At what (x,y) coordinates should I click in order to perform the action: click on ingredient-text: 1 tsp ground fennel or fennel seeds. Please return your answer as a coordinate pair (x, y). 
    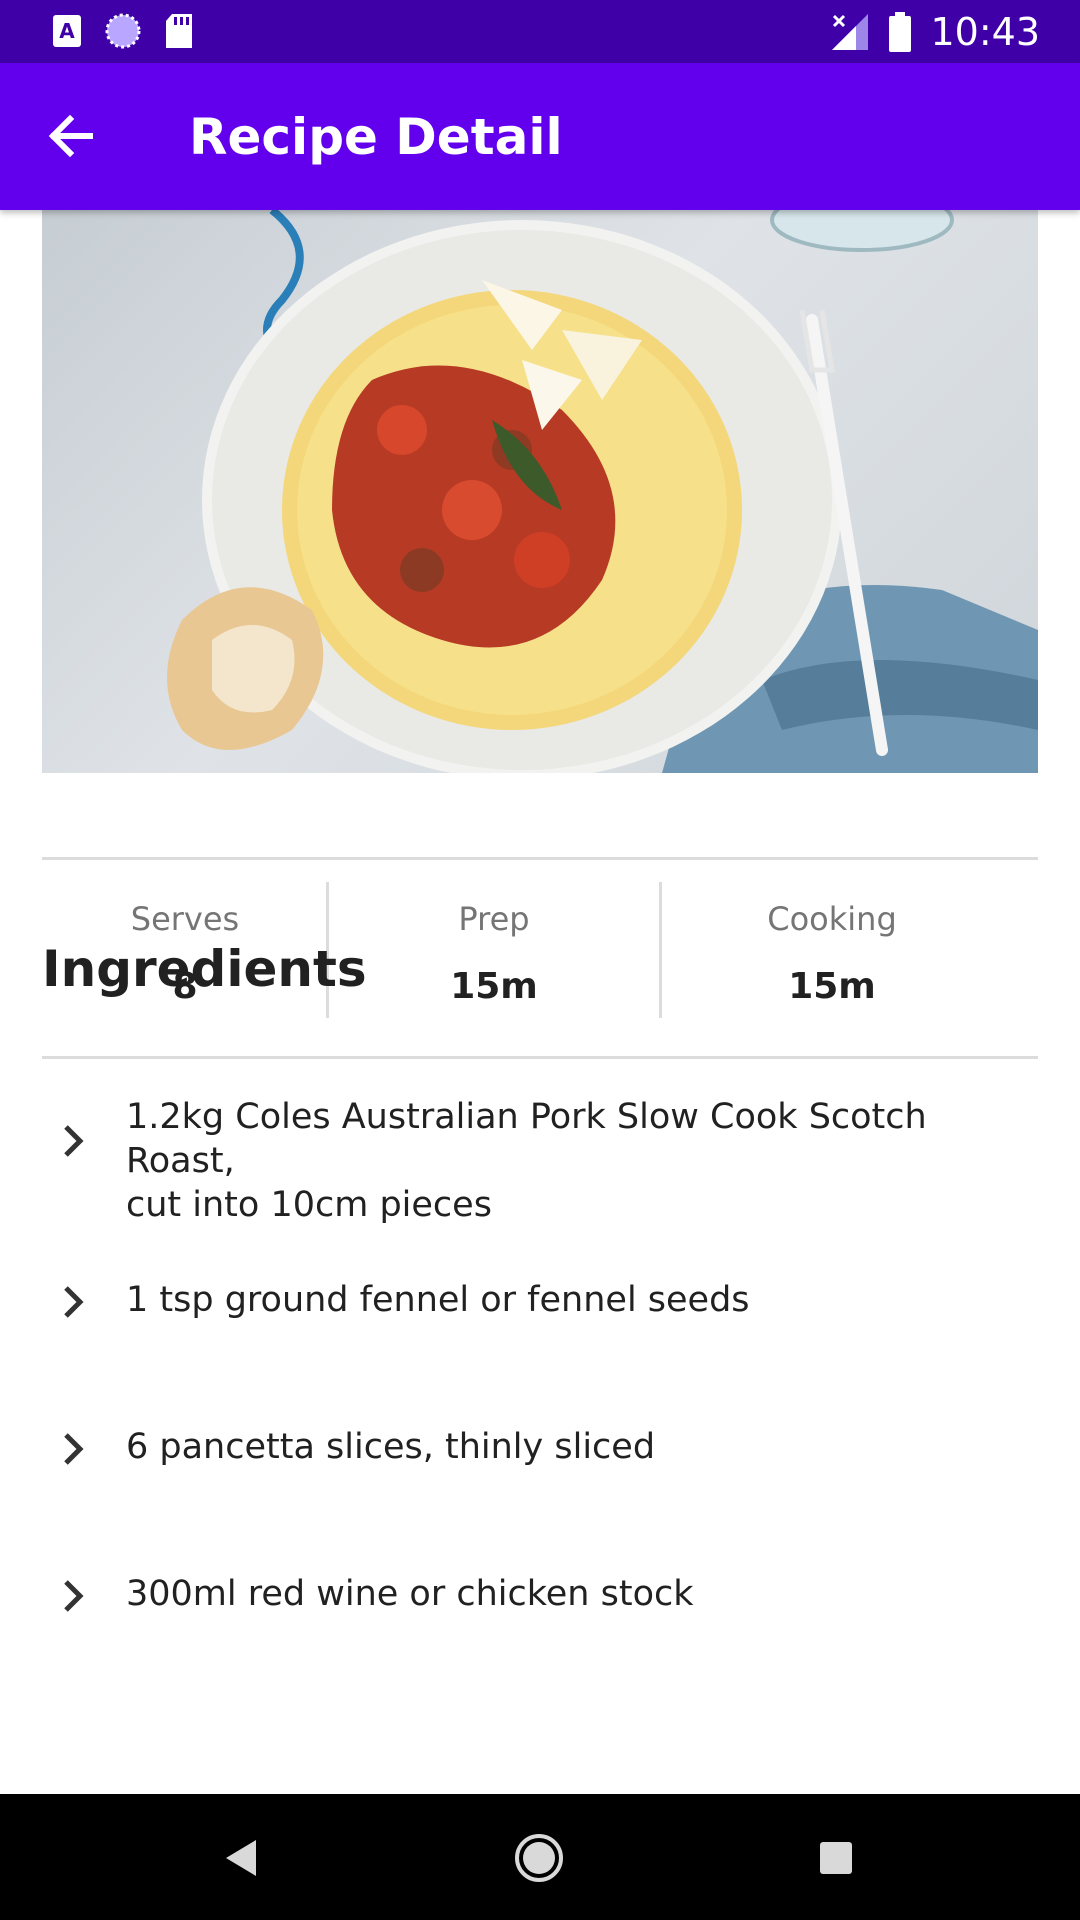
    Looking at the image, I should click on (438, 1300).